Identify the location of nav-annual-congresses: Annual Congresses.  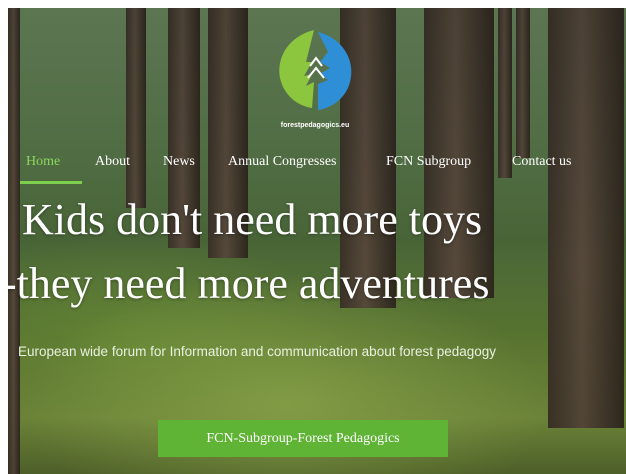
(282, 162).